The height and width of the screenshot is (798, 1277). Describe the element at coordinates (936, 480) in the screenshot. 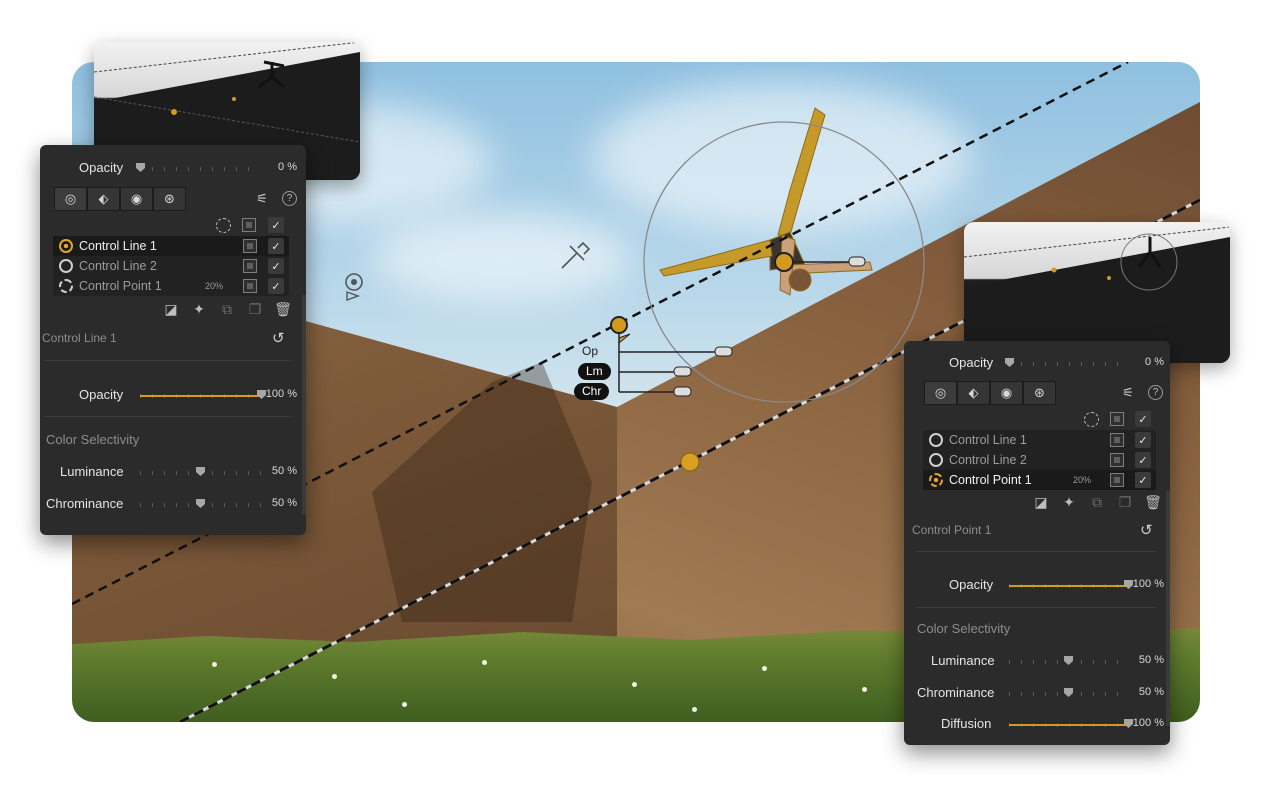

I see `control-point-icon` at that location.